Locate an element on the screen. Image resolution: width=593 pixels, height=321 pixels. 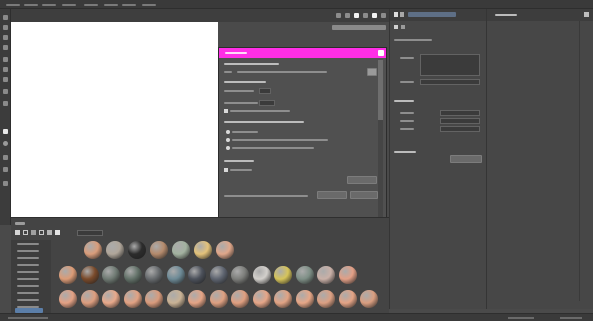
clone-tool-icon is located at coordinates (5, 103).